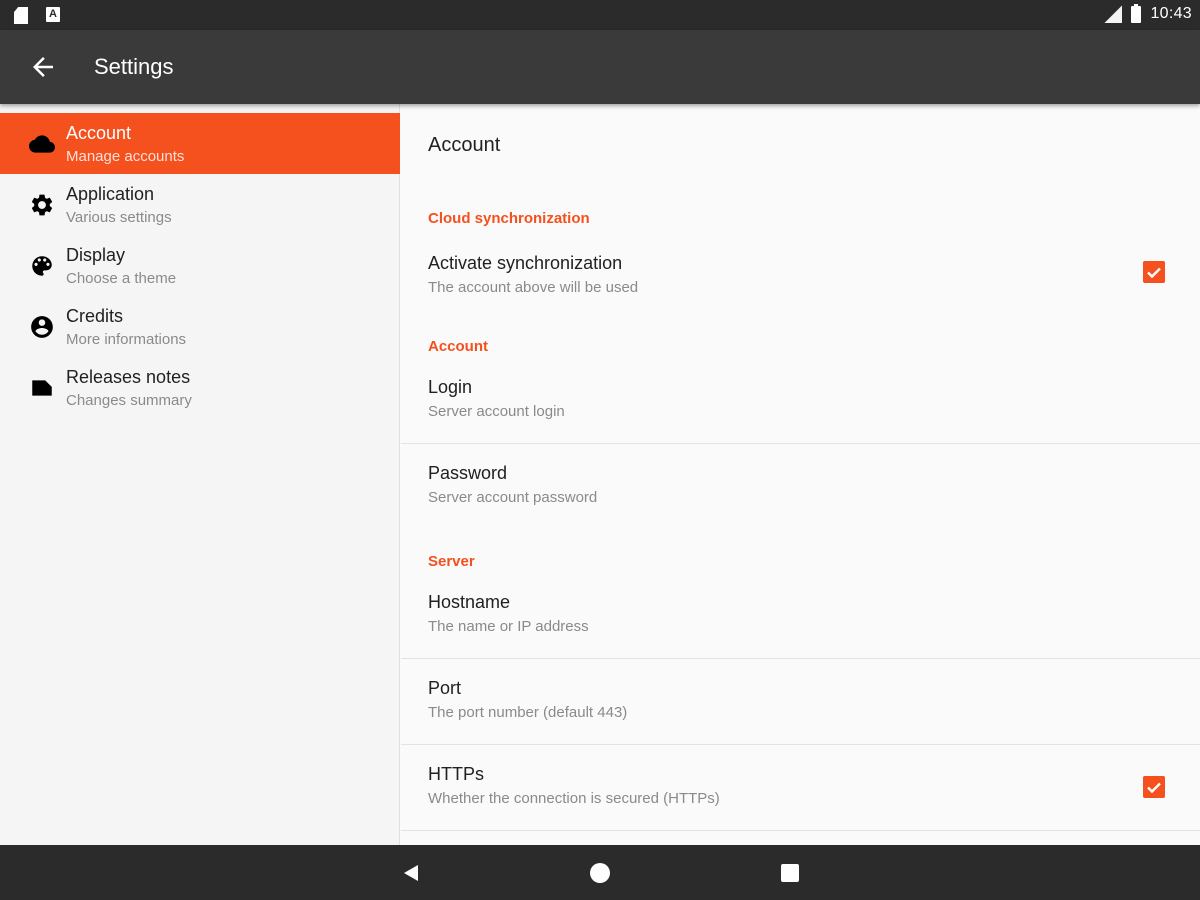 The height and width of the screenshot is (900, 1200). What do you see at coordinates (129, 400) in the screenshot?
I see `sidebar-item-subtitle: Changes summary` at bounding box center [129, 400].